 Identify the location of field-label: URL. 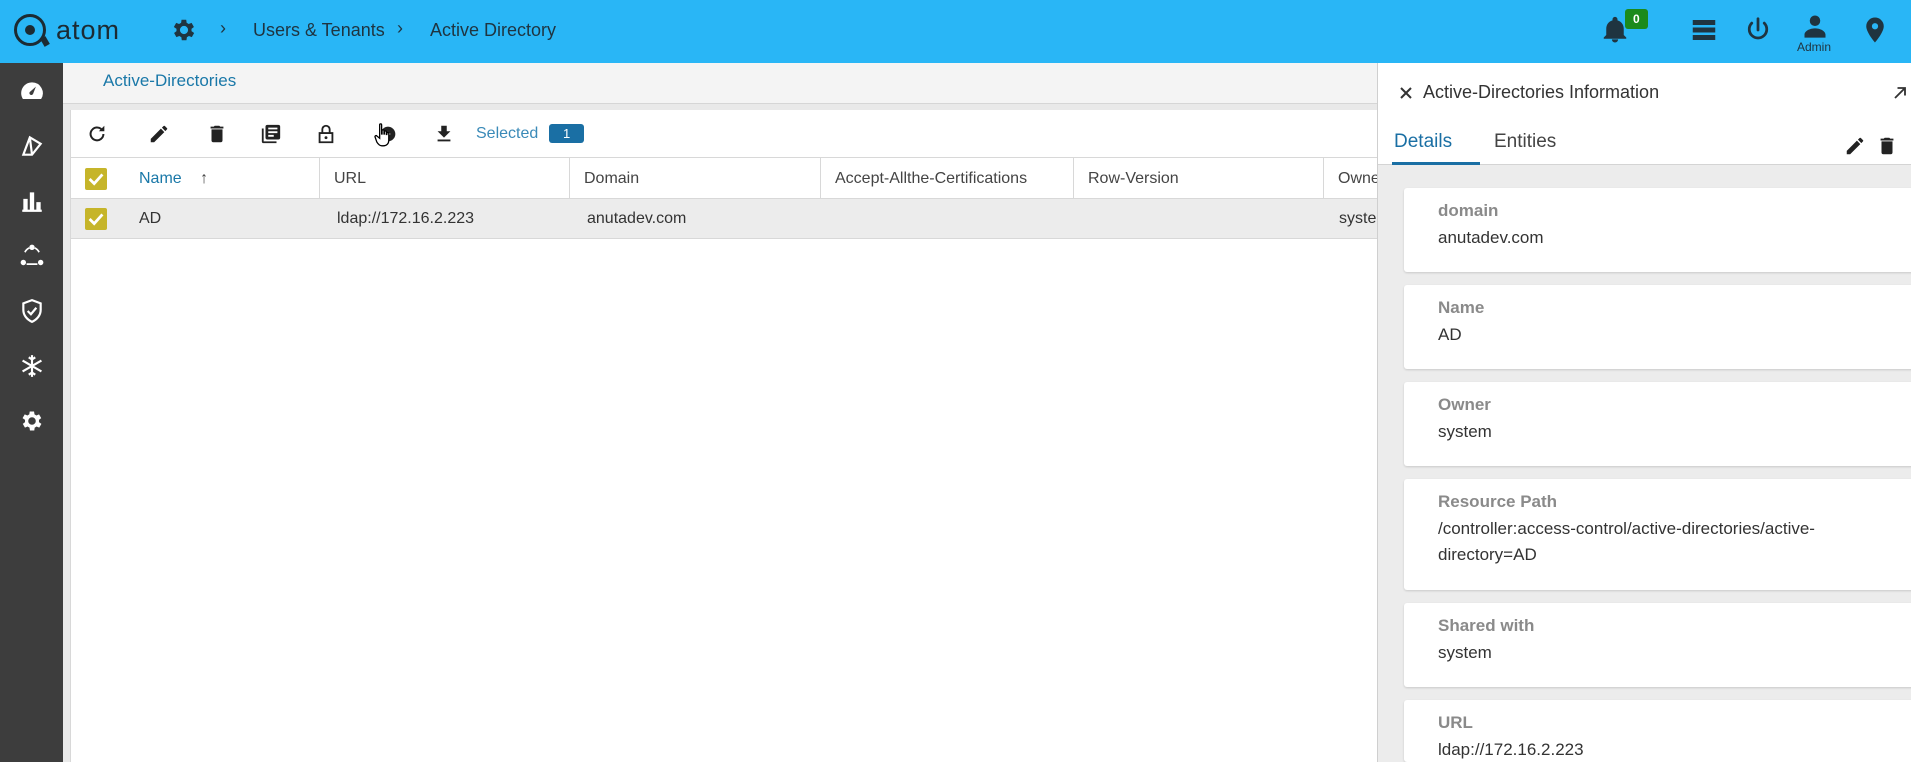
(1455, 722).